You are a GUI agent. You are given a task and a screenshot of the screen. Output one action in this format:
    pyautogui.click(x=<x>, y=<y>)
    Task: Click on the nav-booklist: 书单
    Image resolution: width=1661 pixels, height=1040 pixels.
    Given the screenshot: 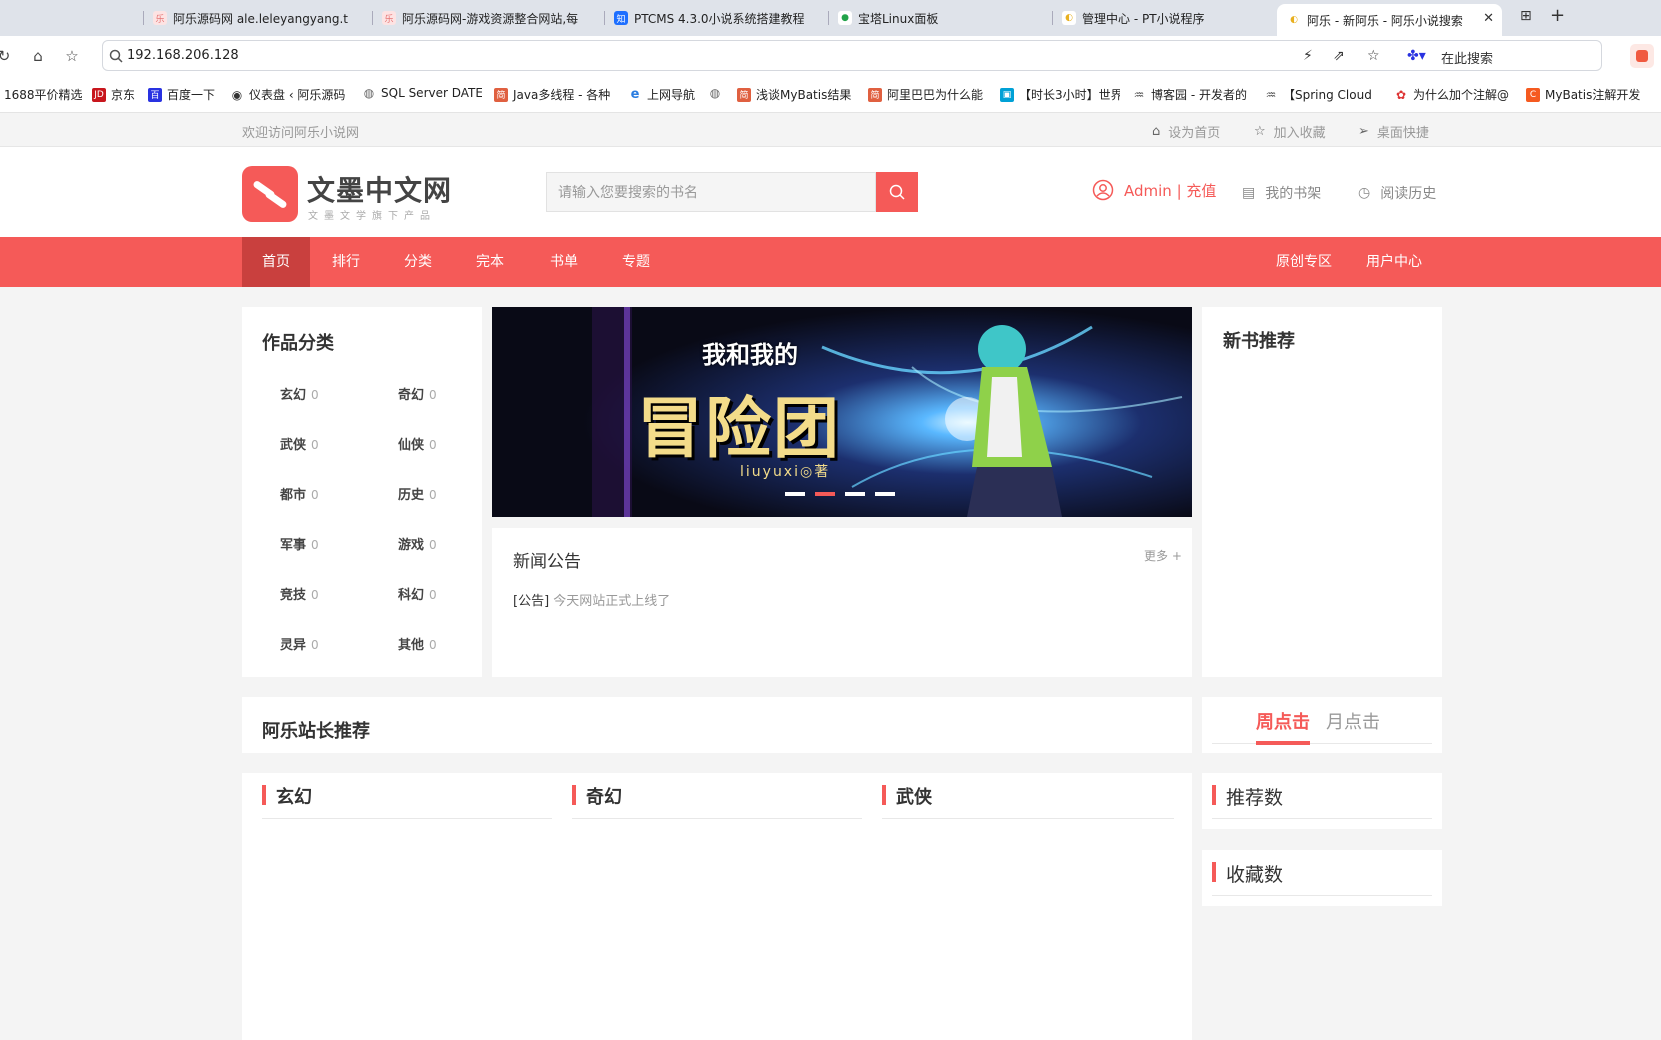 What is the action you would take?
    pyautogui.click(x=564, y=262)
    